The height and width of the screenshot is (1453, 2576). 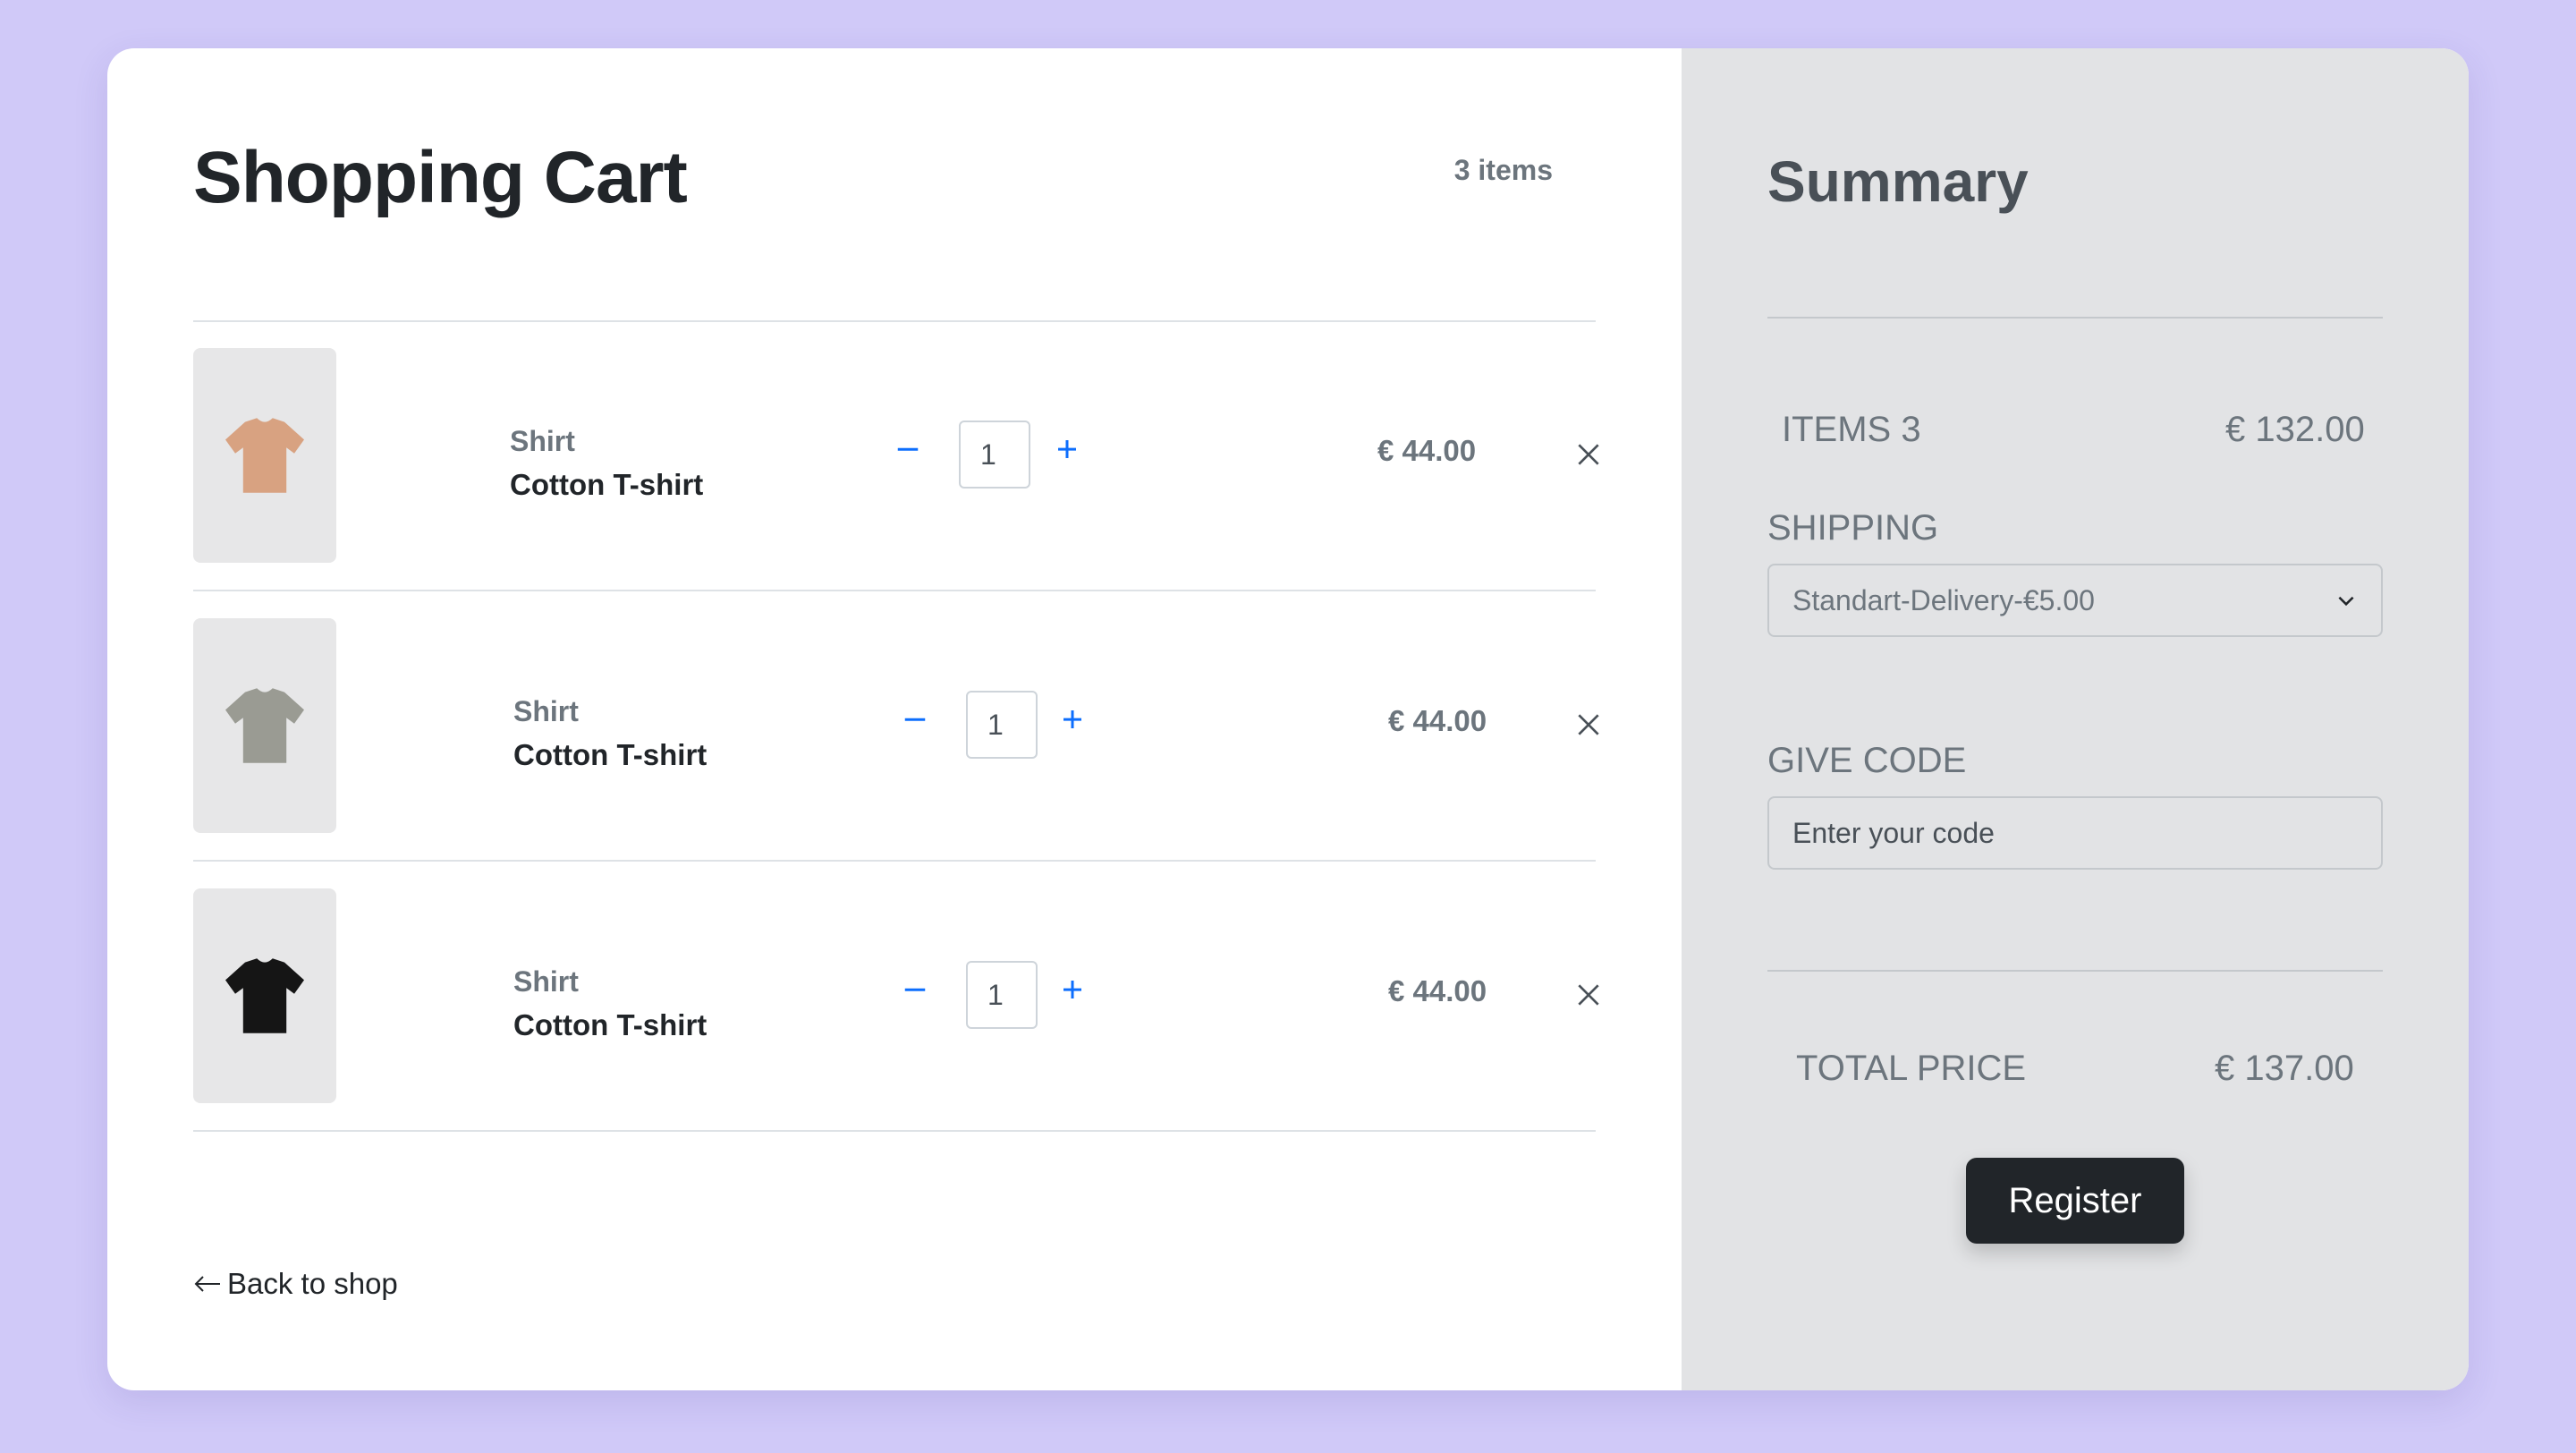 I want to click on back-to-shop-link: Back to shop, so click(x=295, y=1284).